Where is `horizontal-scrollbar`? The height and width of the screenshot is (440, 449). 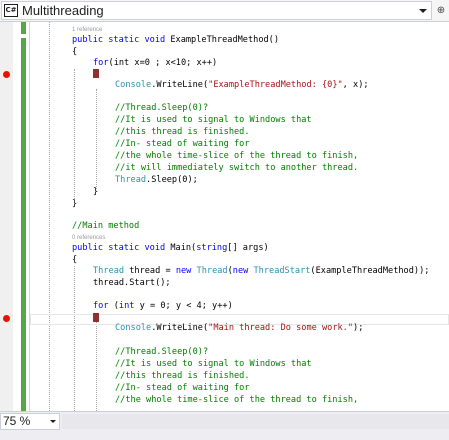
horizontal-scrollbar is located at coordinates (255, 421).